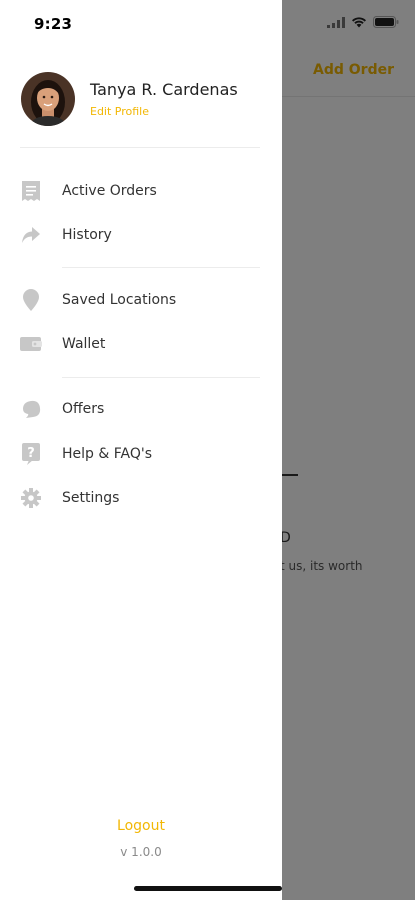 The height and width of the screenshot is (900, 415). Describe the element at coordinates (31, 235) in the screenshot. I see `share-arrow-icon` at that location.